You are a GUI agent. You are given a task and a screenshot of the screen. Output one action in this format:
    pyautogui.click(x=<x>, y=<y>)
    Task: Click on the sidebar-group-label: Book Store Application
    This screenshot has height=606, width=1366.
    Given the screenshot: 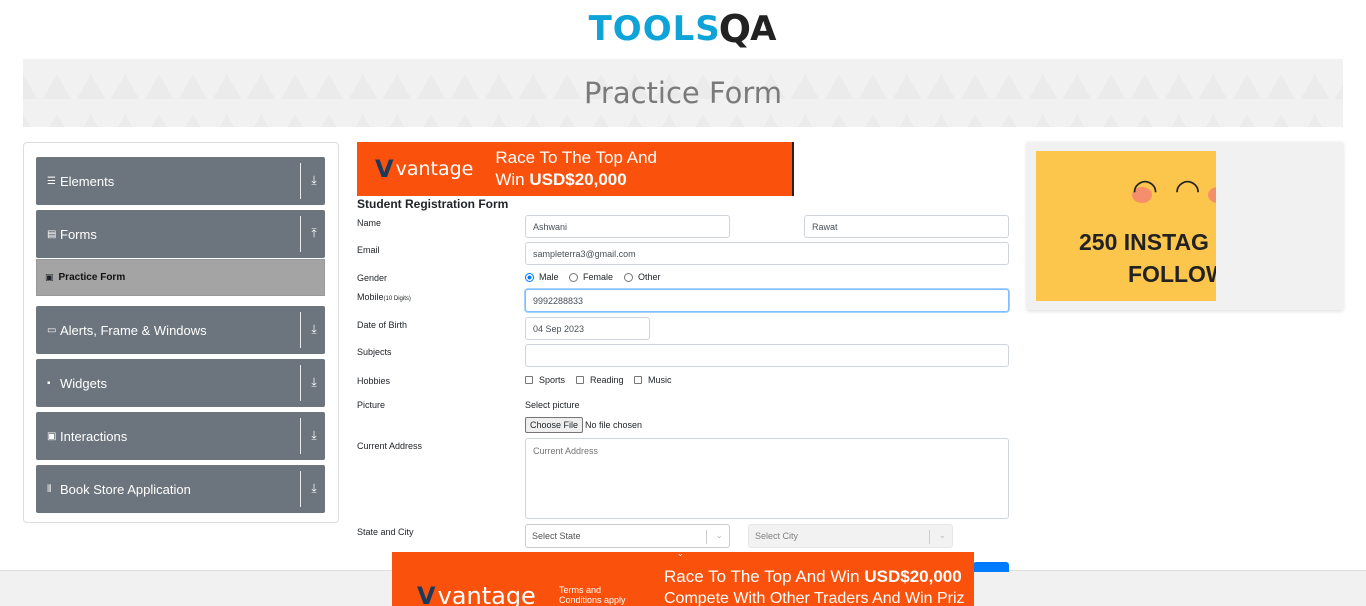 What is the action you would take?
    pyautogui.click(x=125, y=489)
    